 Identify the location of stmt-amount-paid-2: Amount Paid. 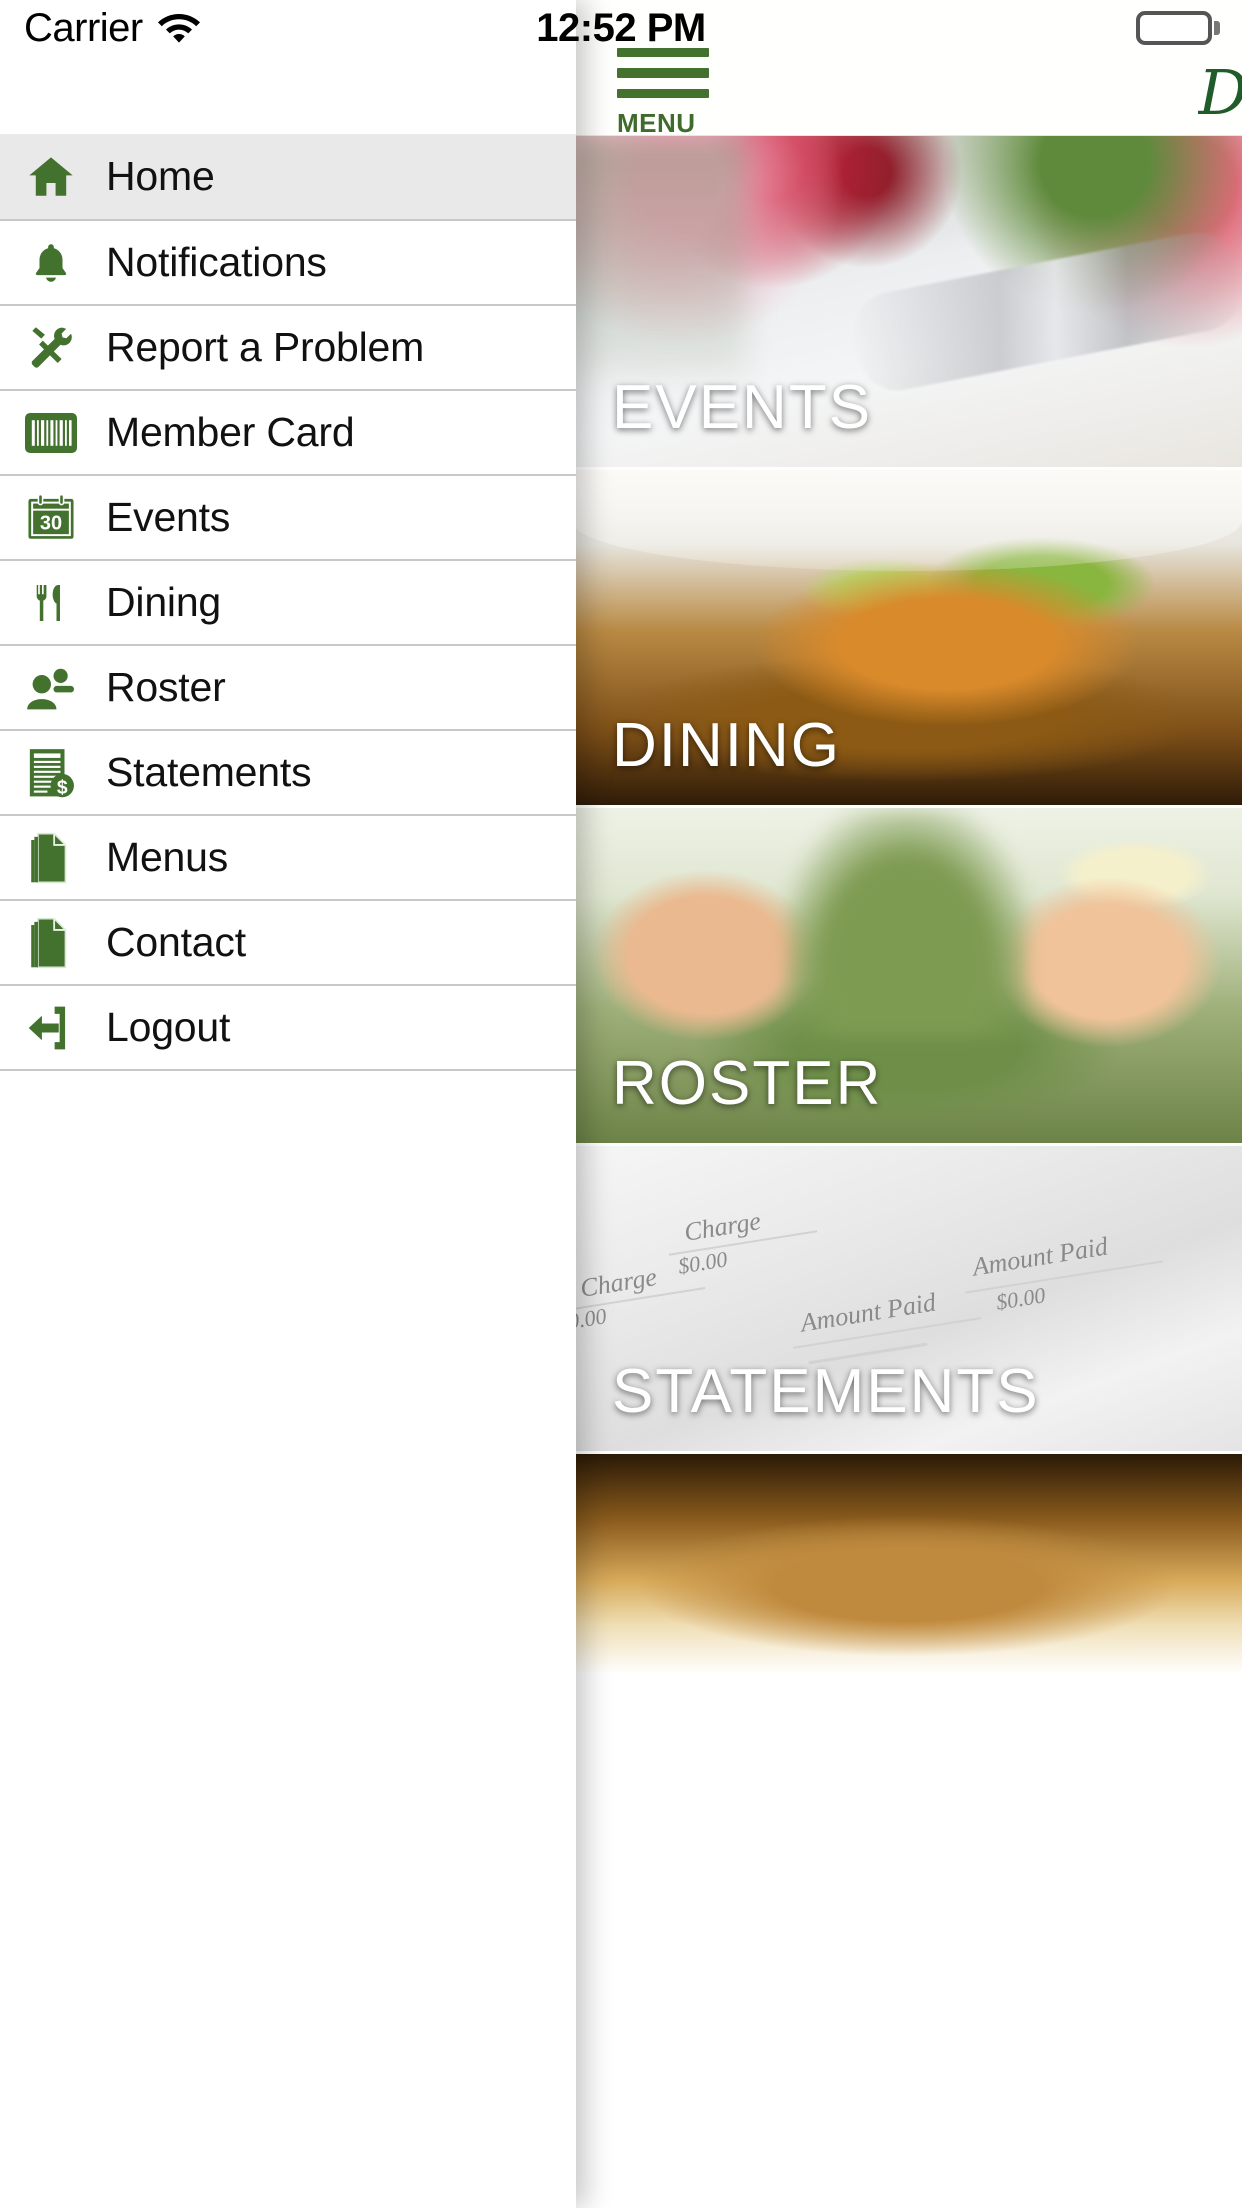
(868, 1312).